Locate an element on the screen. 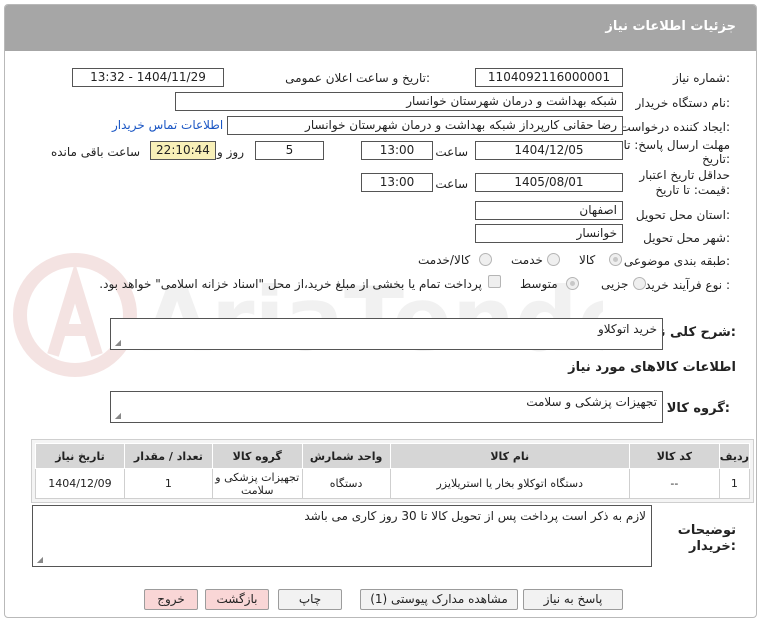 This screenshot has height=622, width=761. buyer-org-field: شبکه بهداشت و درمان شهرستان خوانسار is located at coordinates (399, 101).